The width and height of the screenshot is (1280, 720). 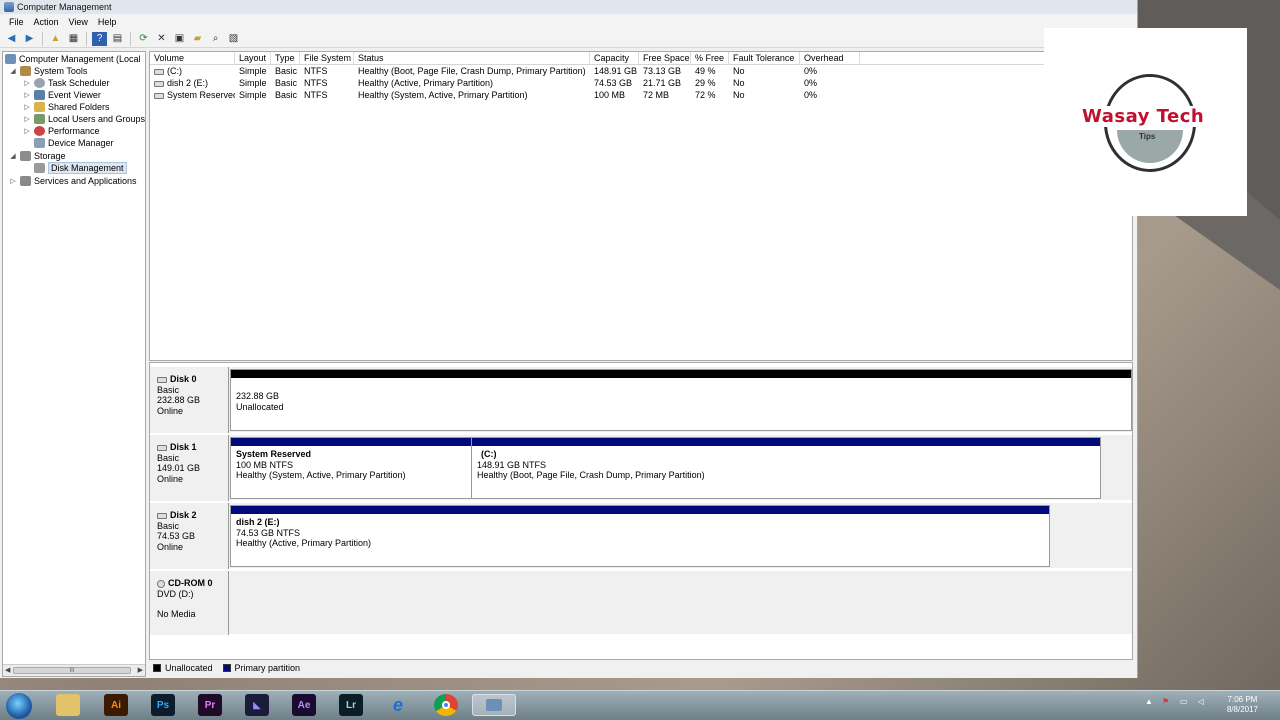 I want to click on back-arrow-icon: ◀, so click(x=11, y=39).